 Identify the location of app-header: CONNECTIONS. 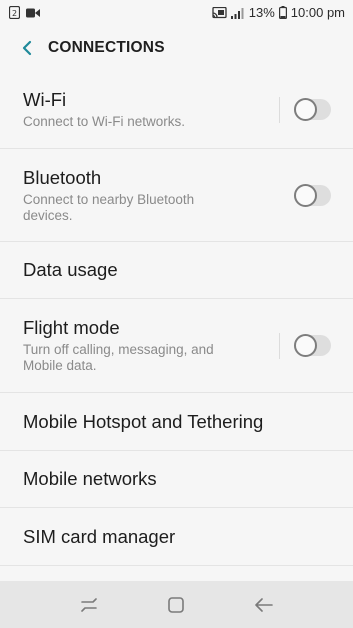
(176, 48).